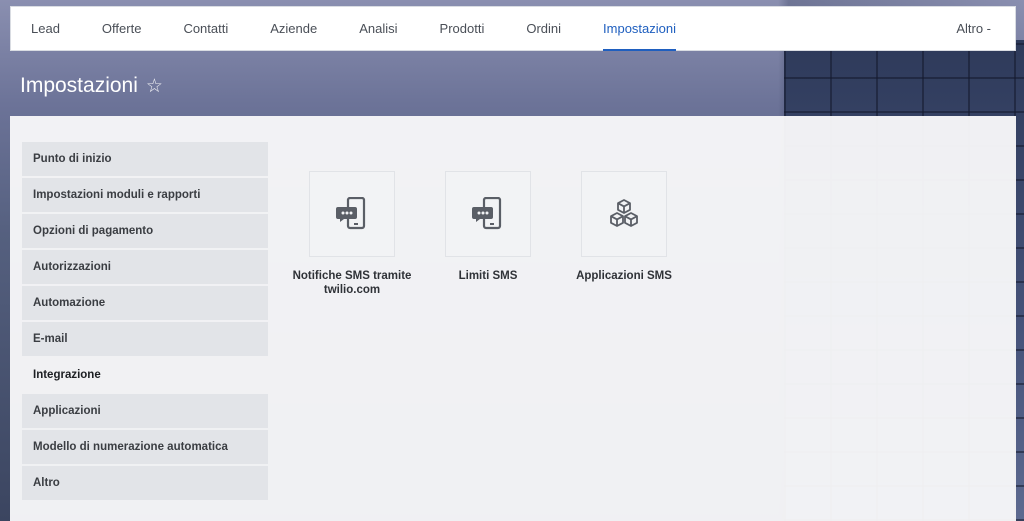 The image size is (1024, 521). What do you see at coordinates (145, 159) in the screenshot?
I see `sidebar-item-punto-di-inizio: Punto di inizio` at bounding box center [145, 159].